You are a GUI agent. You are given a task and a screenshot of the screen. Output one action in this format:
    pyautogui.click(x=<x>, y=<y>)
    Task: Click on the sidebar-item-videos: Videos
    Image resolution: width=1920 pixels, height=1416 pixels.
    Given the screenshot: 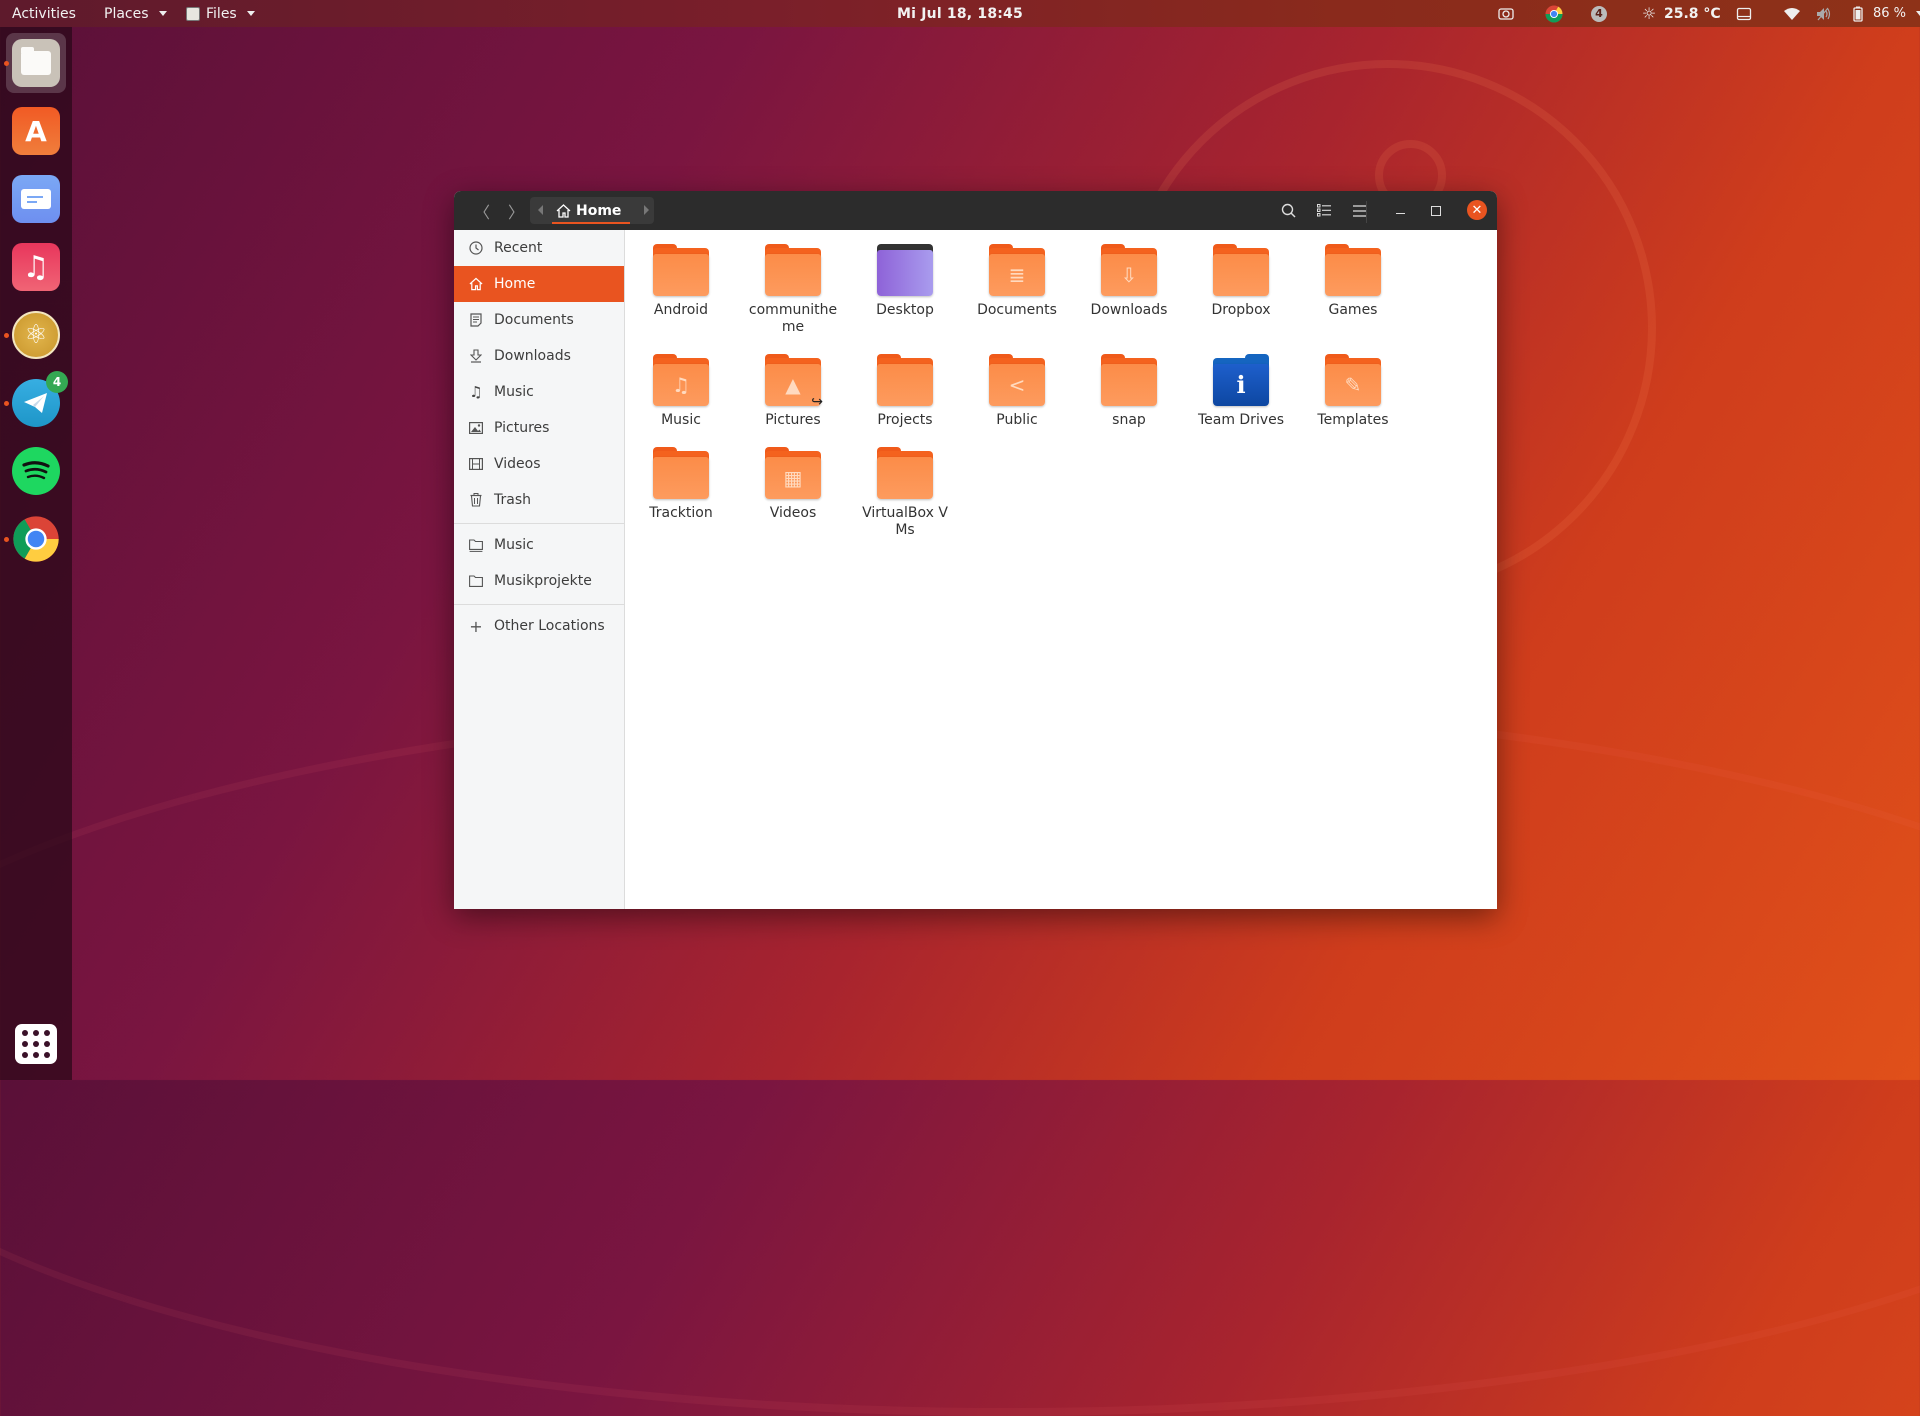 What is the action you would take?
    pyautogui.click(x=539, y=464)
    